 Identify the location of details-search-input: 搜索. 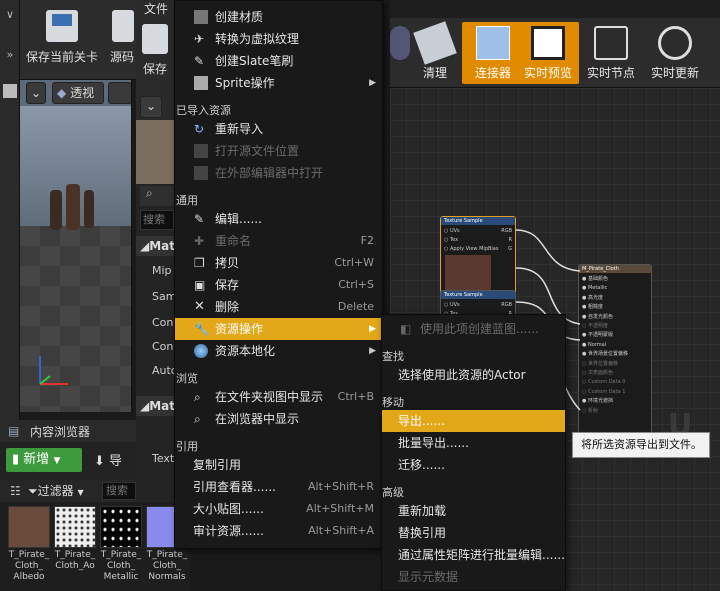
(157, 220).